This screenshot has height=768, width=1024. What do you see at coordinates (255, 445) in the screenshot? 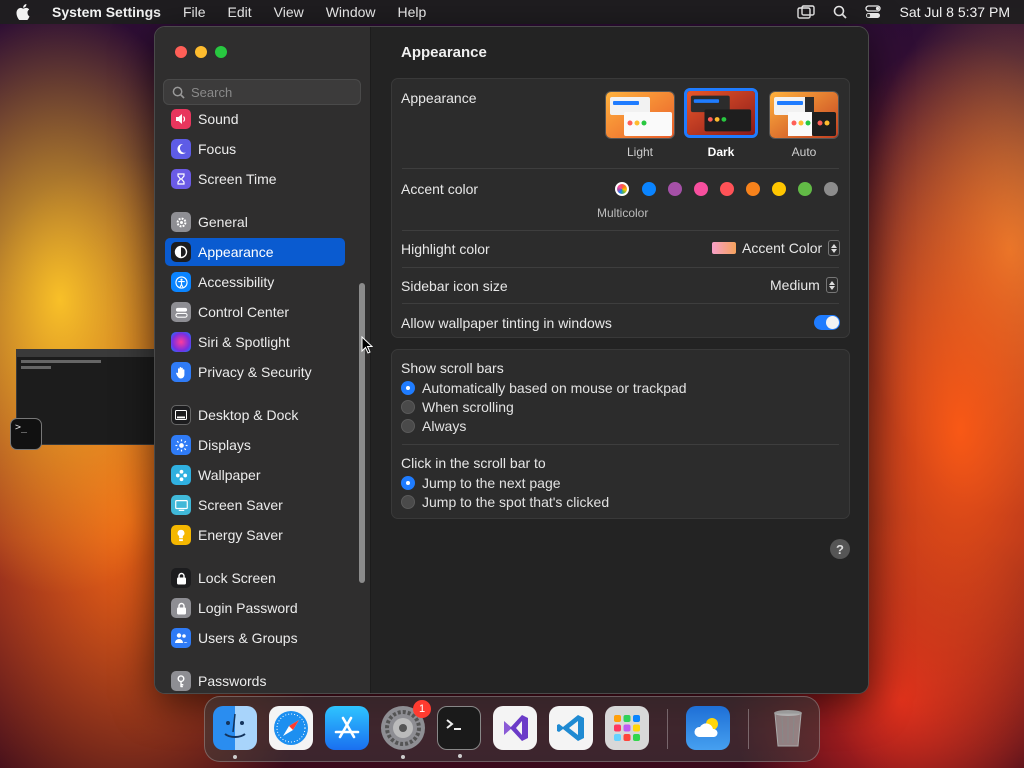
I see `sidebar-item-displays: Displays` at bounding box center [255, 445].